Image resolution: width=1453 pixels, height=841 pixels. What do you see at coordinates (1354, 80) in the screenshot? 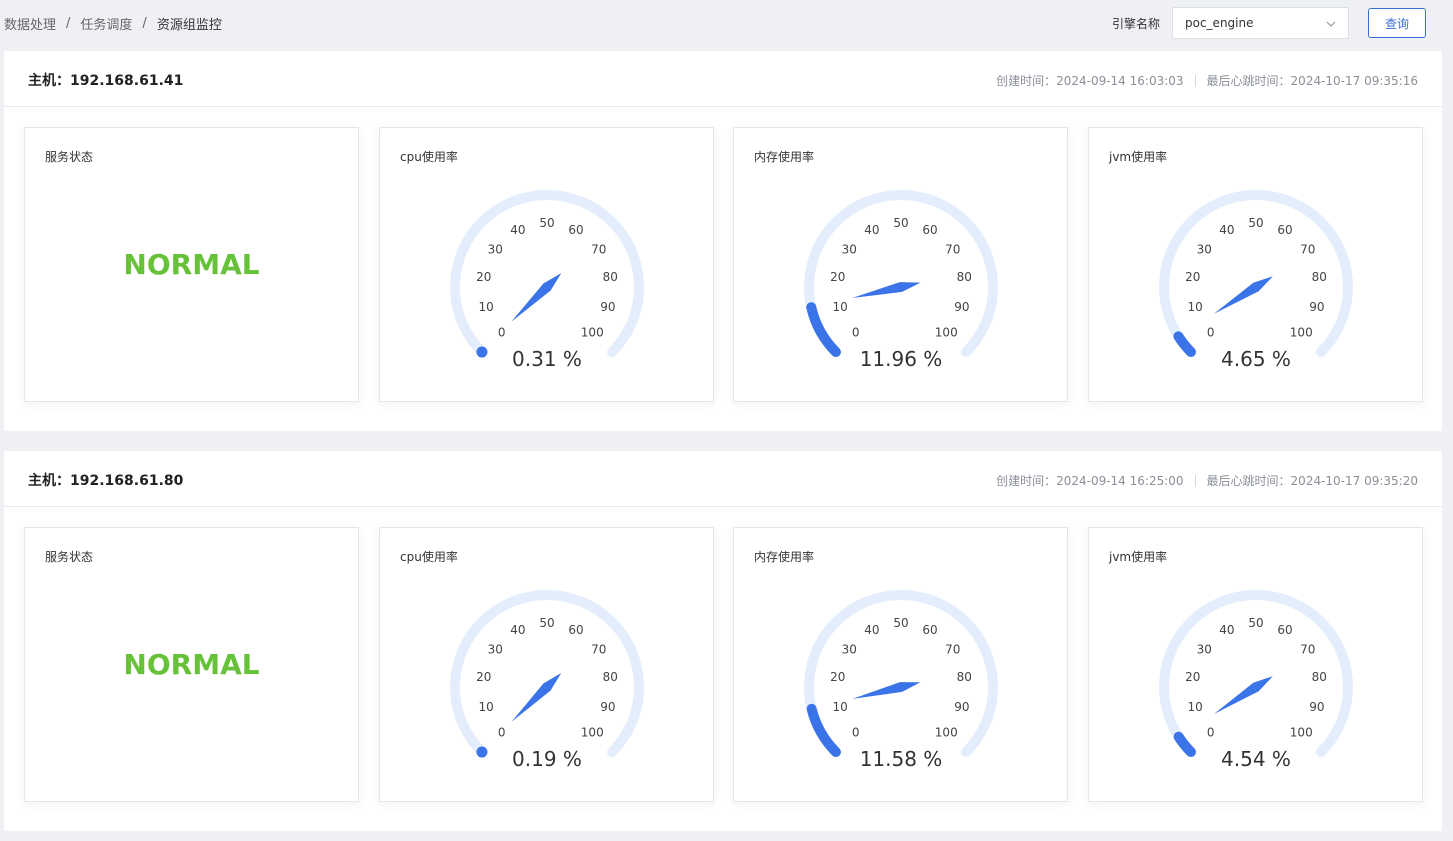
I see `heartbeat-time: 2024-10-17 09:35:16` at bounding box center [1354, 80].